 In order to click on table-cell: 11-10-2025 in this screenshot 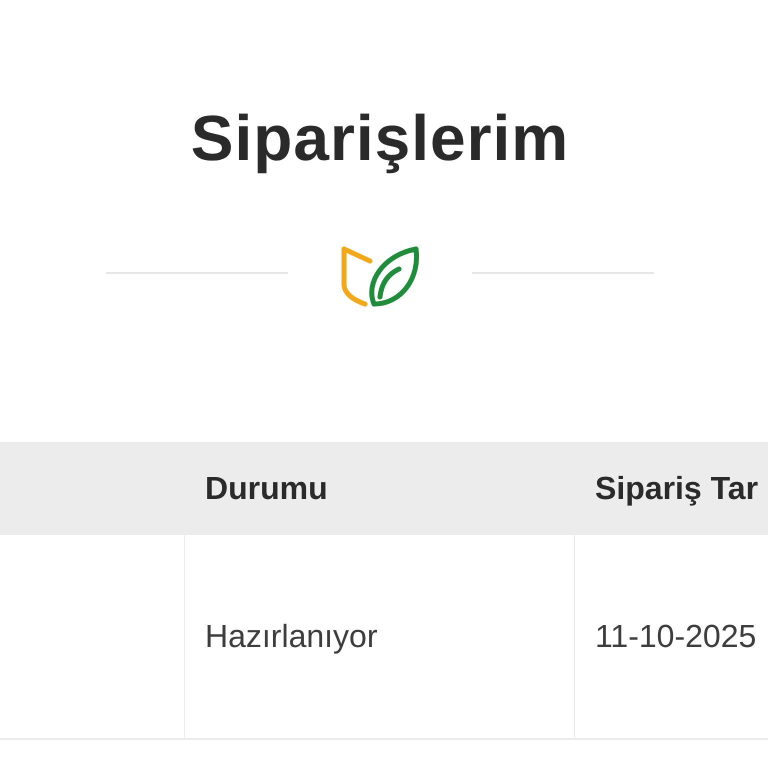, I will do `click(671, 636)`.